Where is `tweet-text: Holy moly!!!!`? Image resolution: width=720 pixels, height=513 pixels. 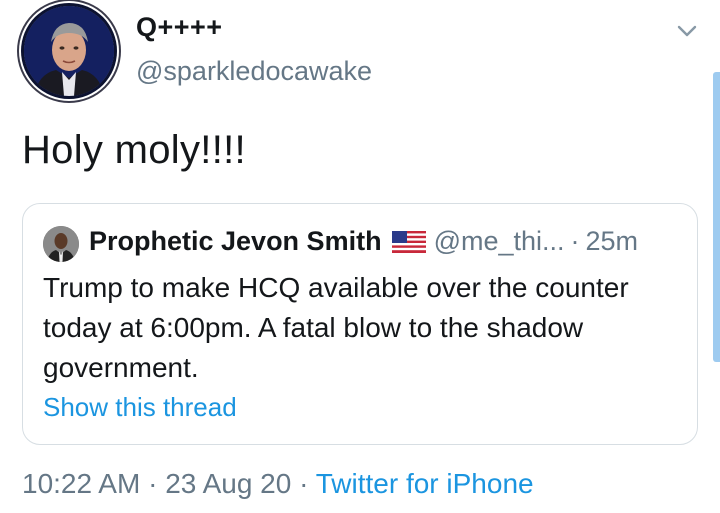 tweet-text: Holy moly!!!! is located at coordinates (134, 150).